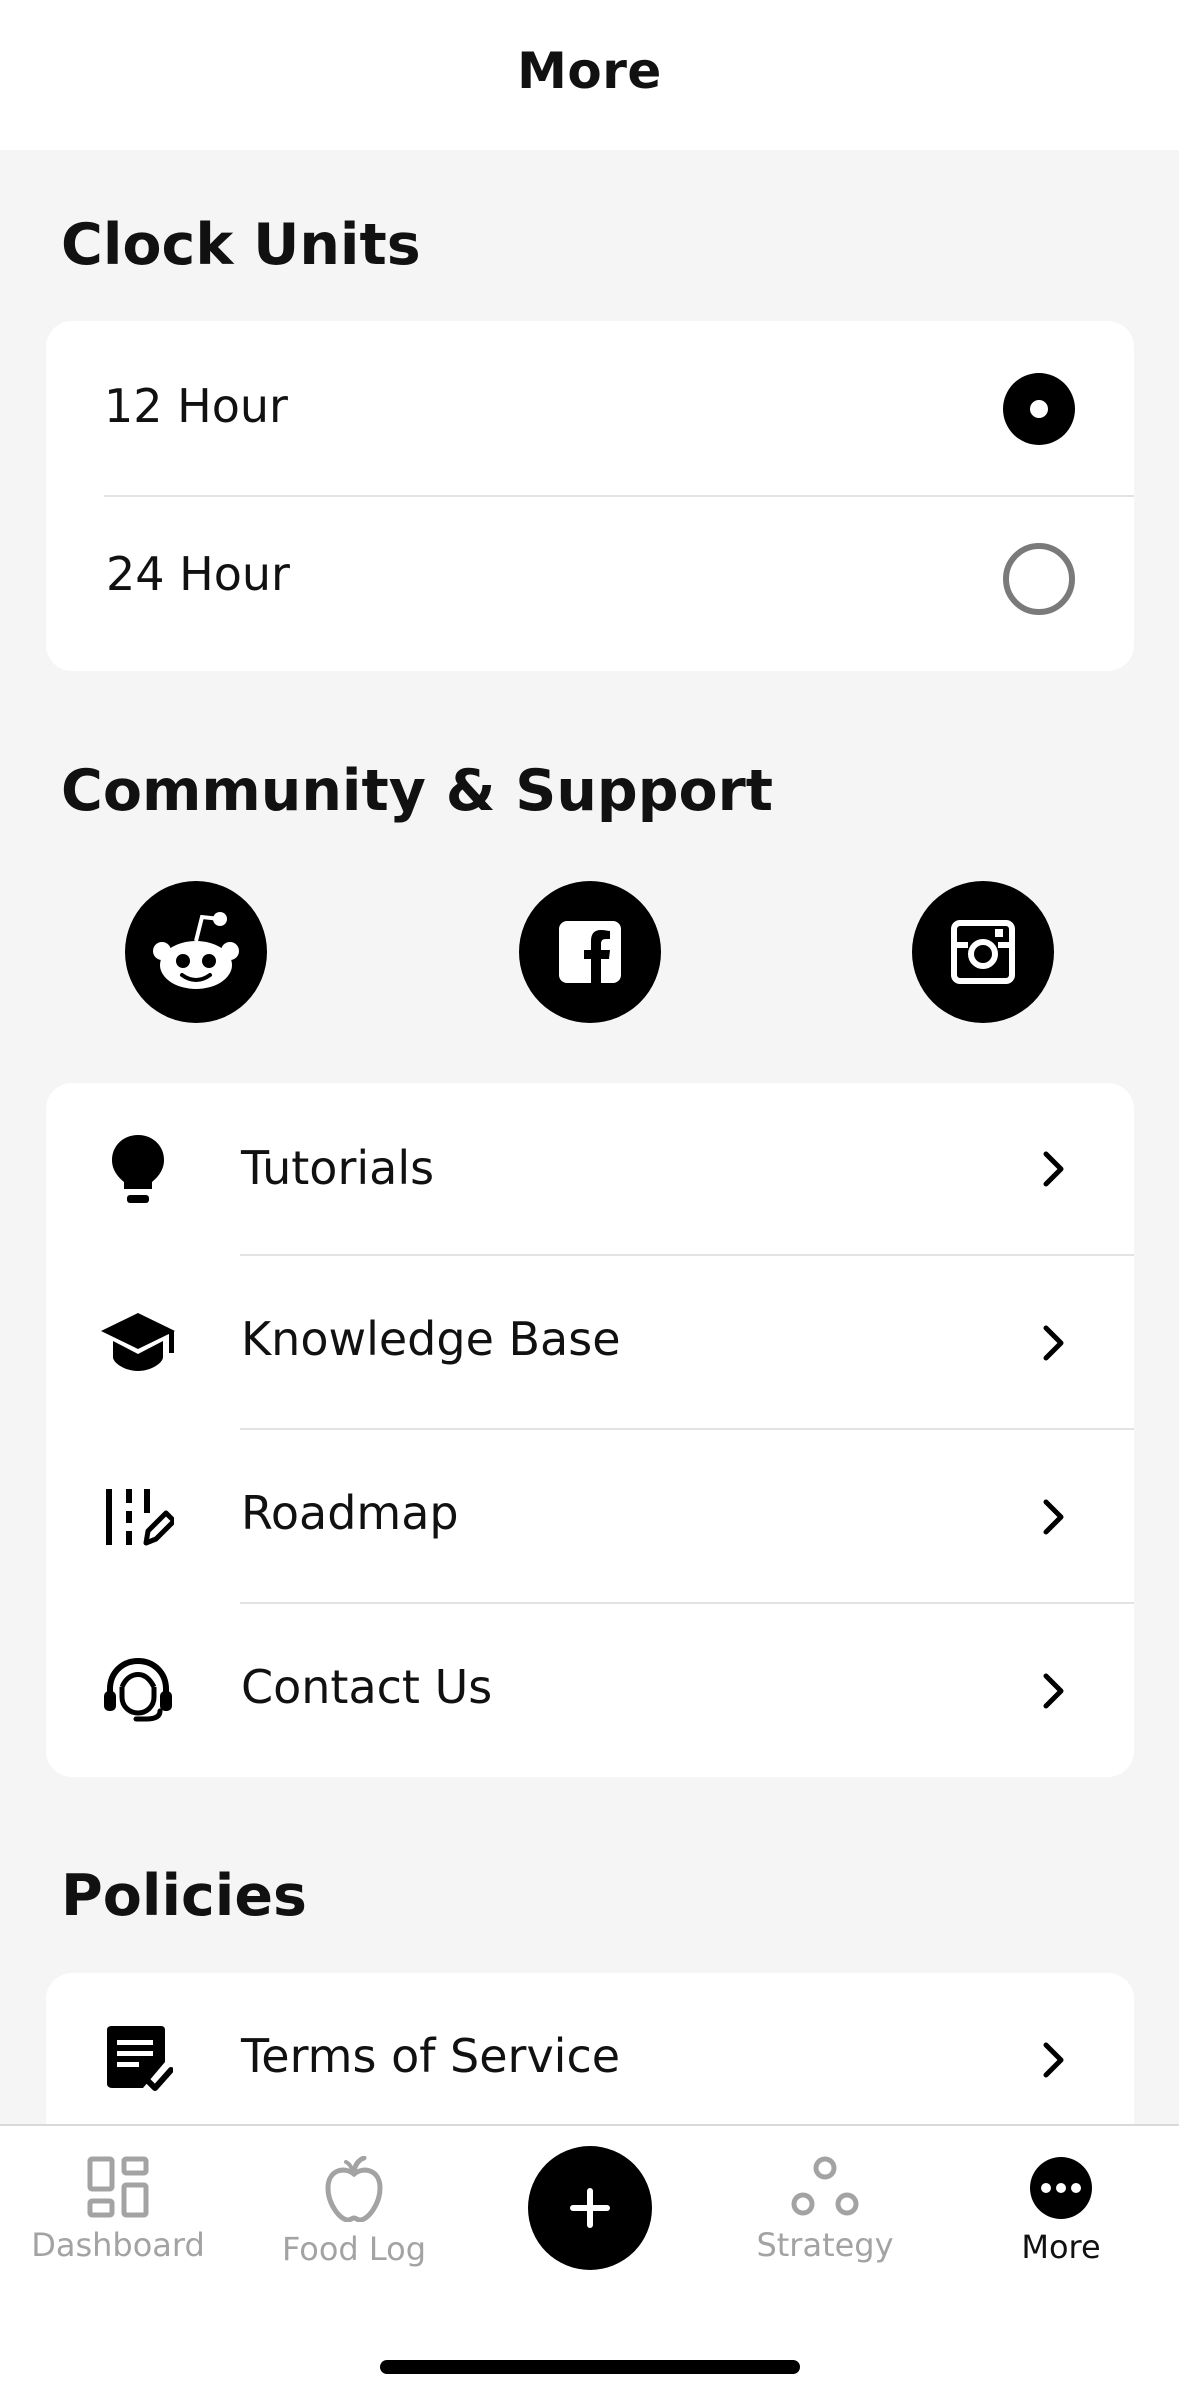 The image size is (1179, 2396). I want to click on clock-option-24-hour: 24 Hour, so click(590, 584).